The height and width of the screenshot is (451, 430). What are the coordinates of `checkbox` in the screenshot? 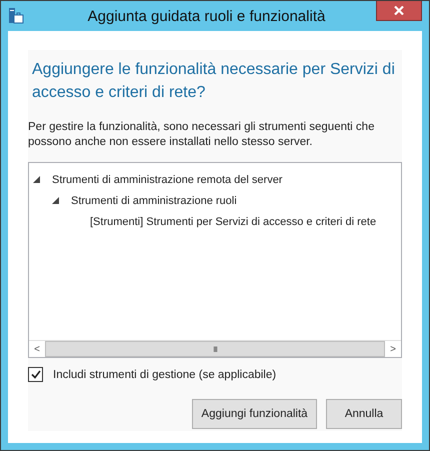 It's located at (35, 374).